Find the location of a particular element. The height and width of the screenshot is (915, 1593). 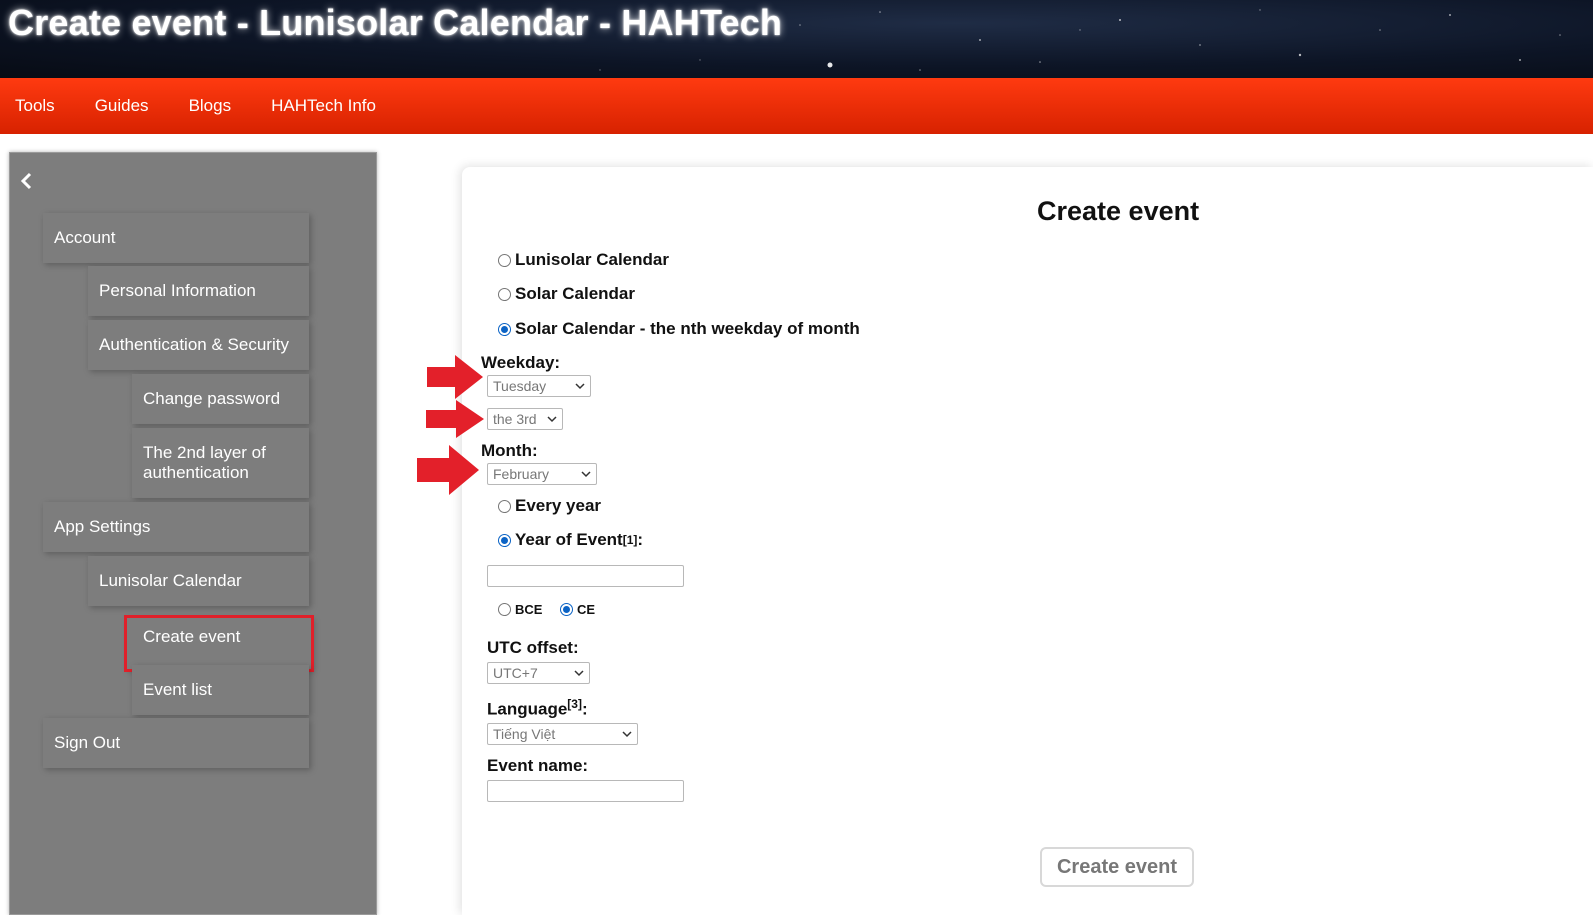

weekday-label: Weekday: is located at coordinates (521, 362).